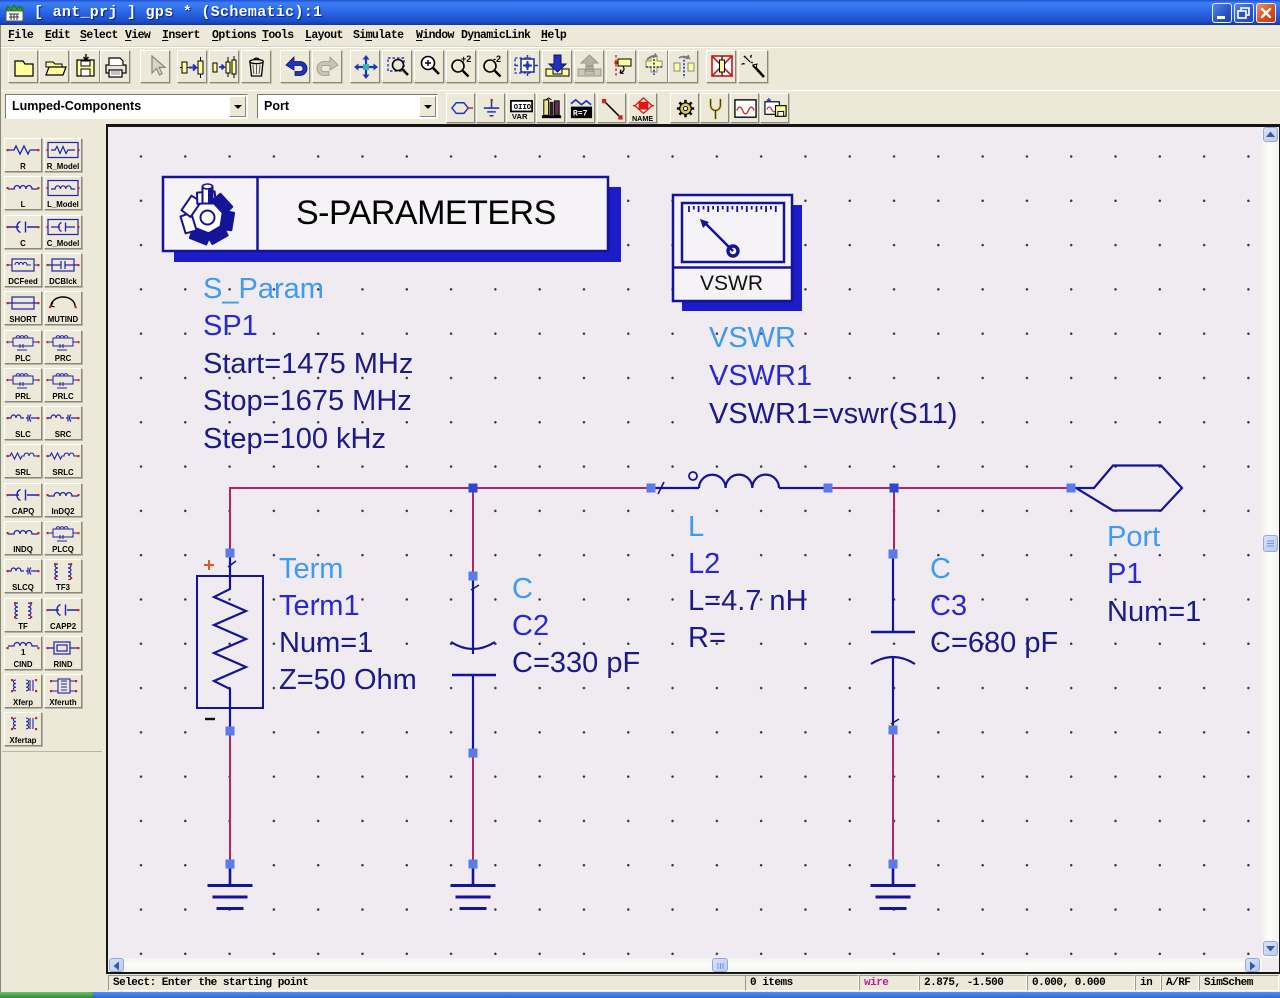 The height and width of the screenshot is (998, 1280). What do you see at coordinates (580, 114) in the screenshot?
I see `svg-text: R=7` at bounding box center [580, 114].